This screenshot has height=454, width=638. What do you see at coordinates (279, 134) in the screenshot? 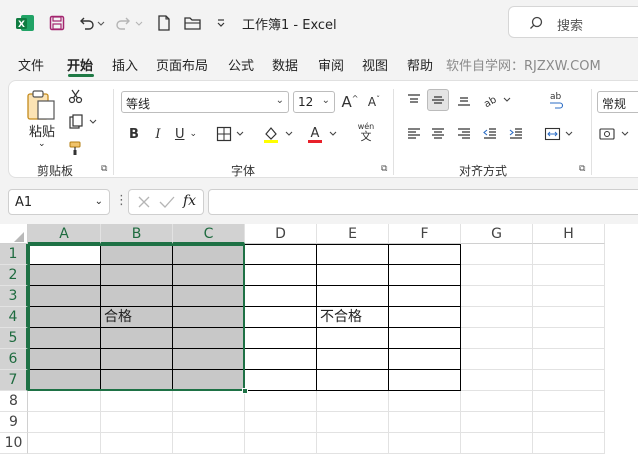
I see `fill-color-icon` at bounding box center [279, 134].